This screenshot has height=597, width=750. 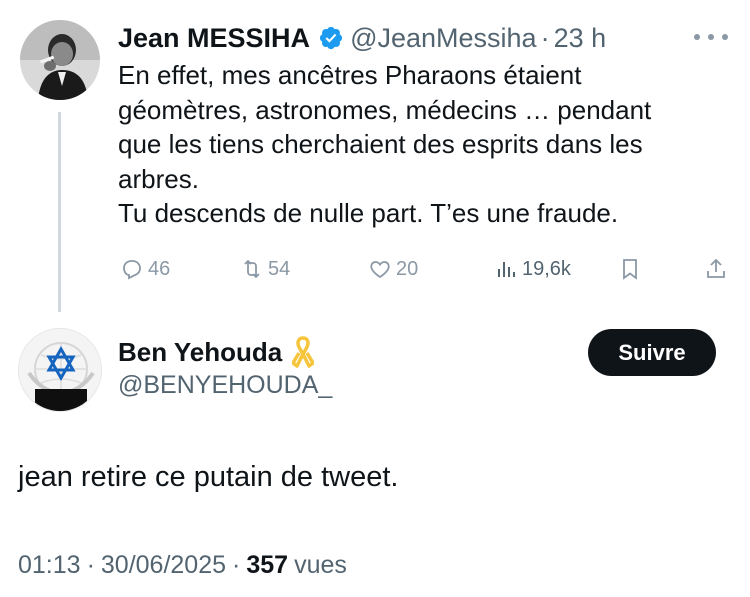 I want to click on tweet2-author-row: Ben Yehouda, so click(x=216, y=352).